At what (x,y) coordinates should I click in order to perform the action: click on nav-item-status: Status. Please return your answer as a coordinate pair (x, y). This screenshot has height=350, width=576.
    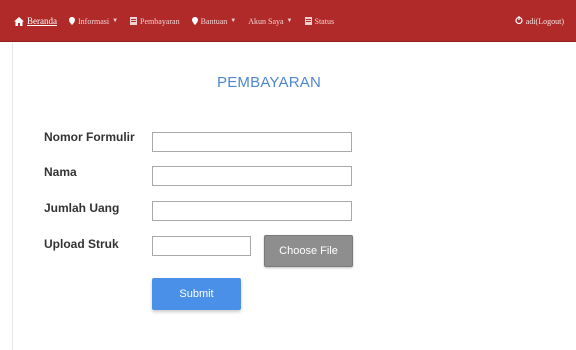
    Looking at the image, I should click on (319, 21).